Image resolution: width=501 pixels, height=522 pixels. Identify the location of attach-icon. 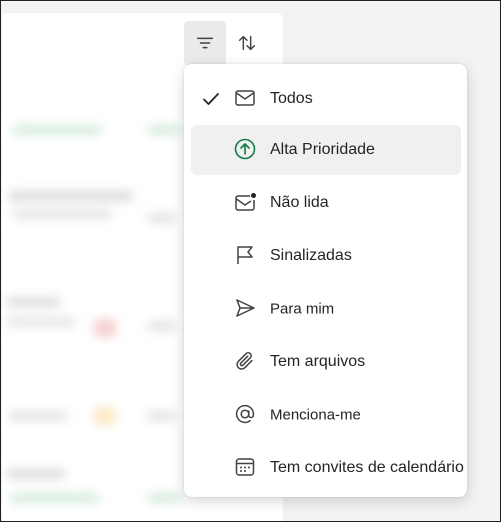
(244, 360).